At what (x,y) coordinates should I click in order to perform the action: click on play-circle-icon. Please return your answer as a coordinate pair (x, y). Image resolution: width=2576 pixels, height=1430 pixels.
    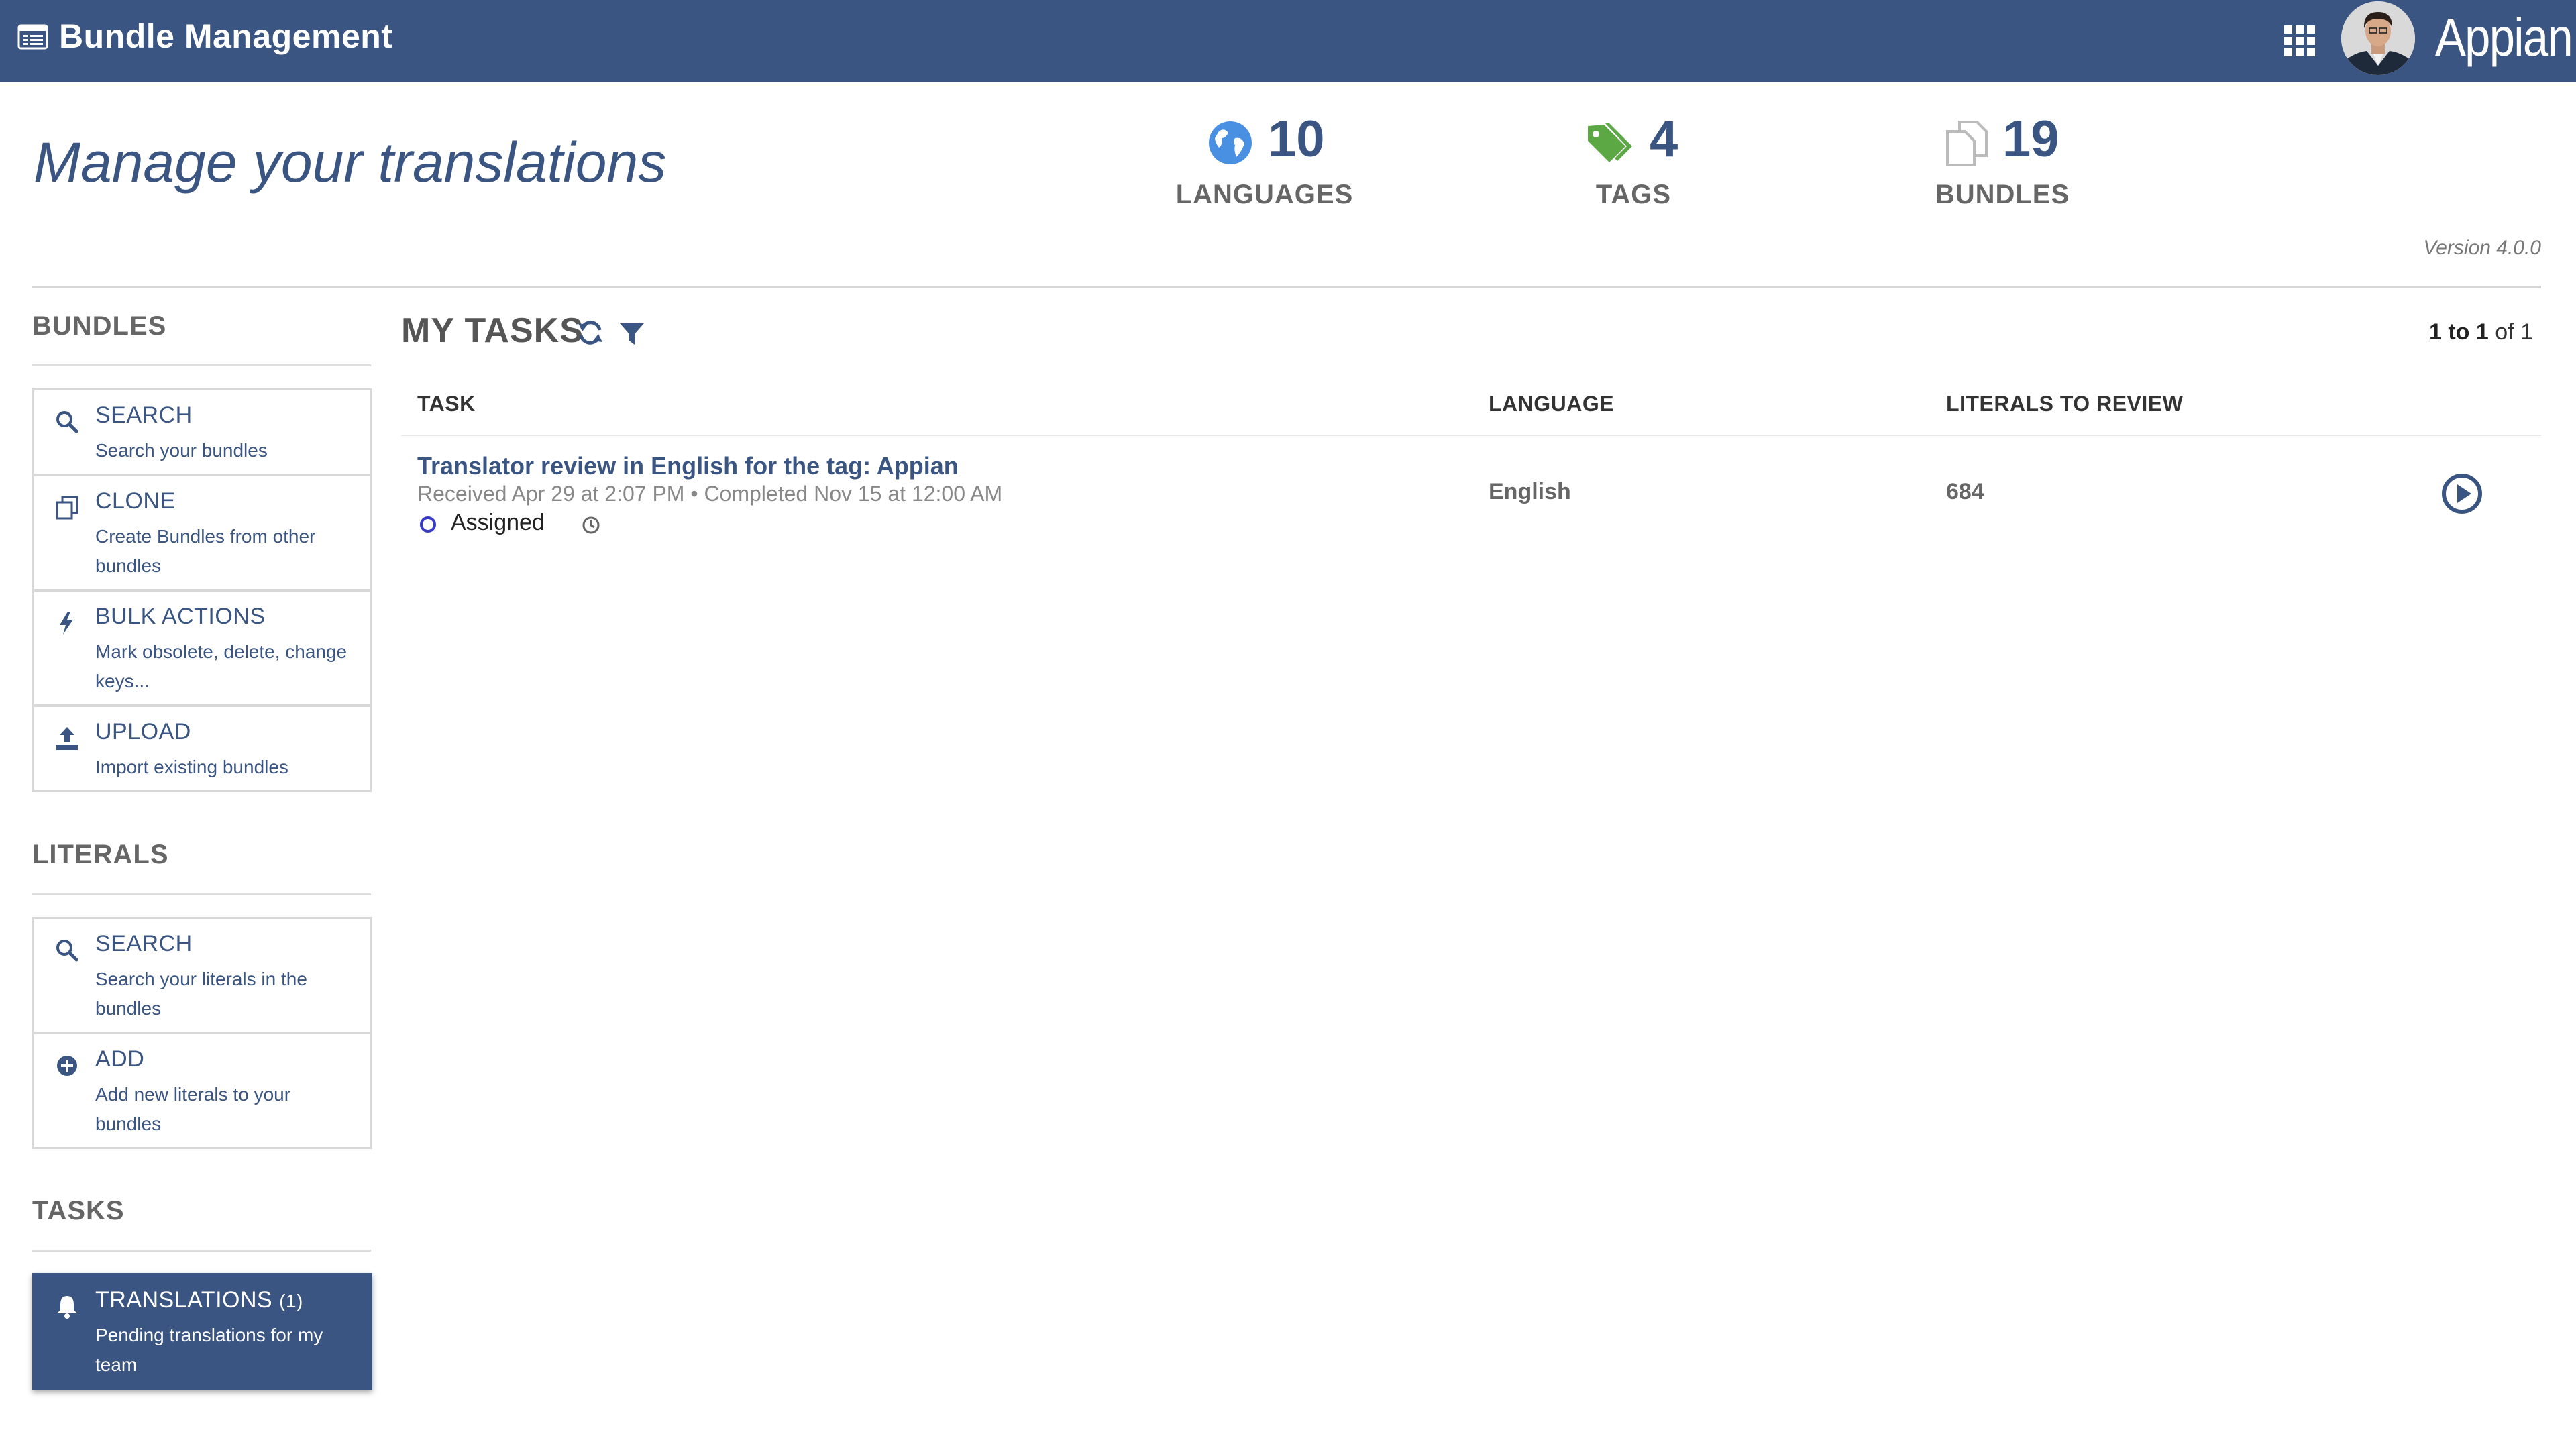
    Looking at the image, I should click on (2461, 493).